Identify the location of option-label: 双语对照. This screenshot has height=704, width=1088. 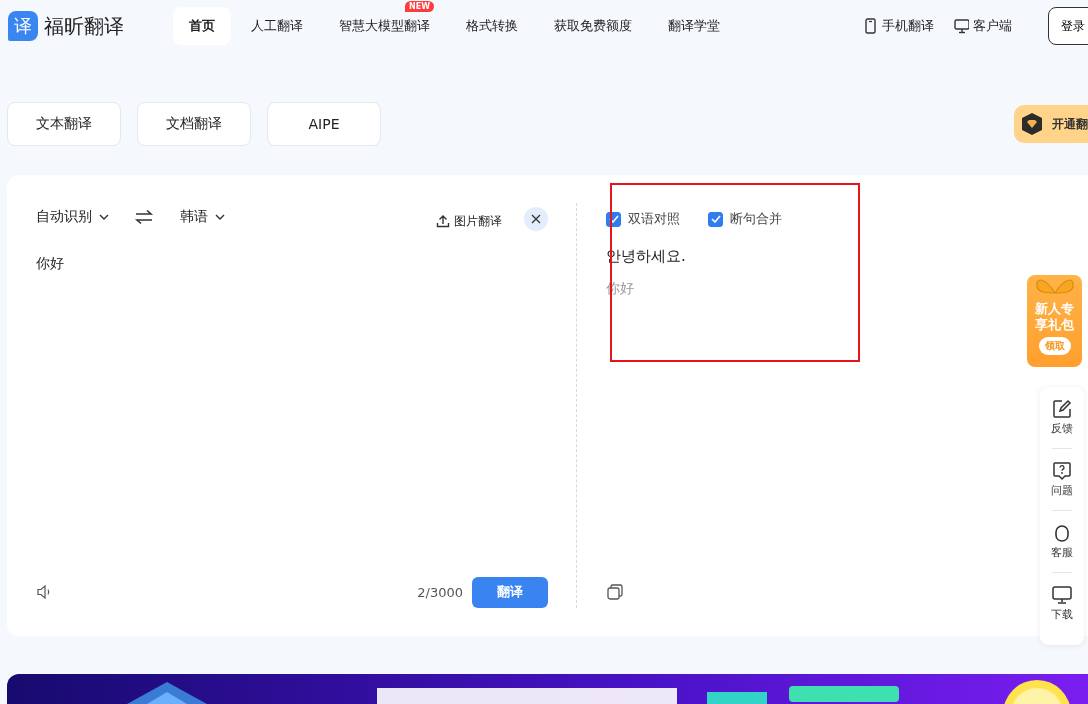
(654, 219).